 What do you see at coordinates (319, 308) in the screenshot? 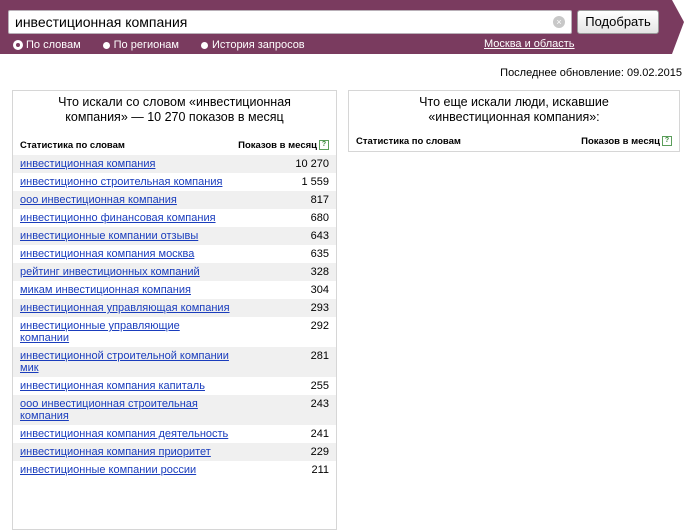
I see `impressions-count: 293` at bounding box center [319, 308].